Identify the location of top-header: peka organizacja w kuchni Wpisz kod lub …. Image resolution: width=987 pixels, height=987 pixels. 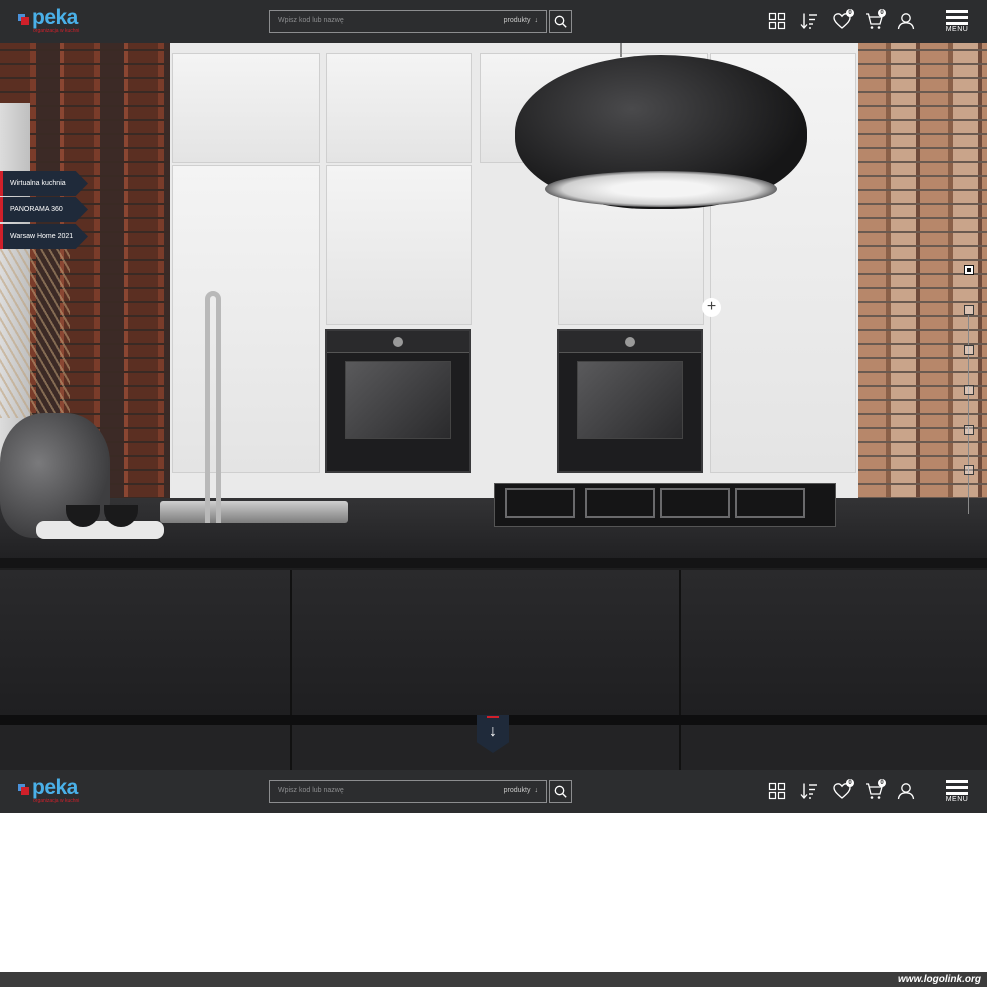
(493, 21).